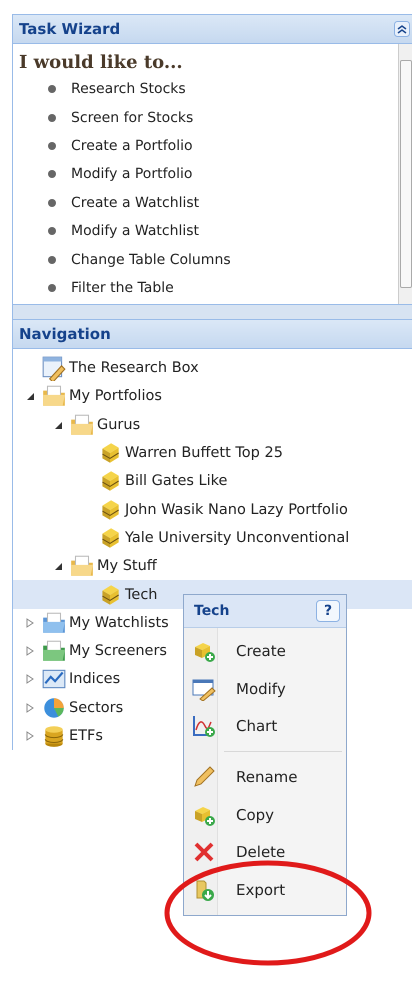  I want to click on panel-title: Task Wizard, so click(69, 29).